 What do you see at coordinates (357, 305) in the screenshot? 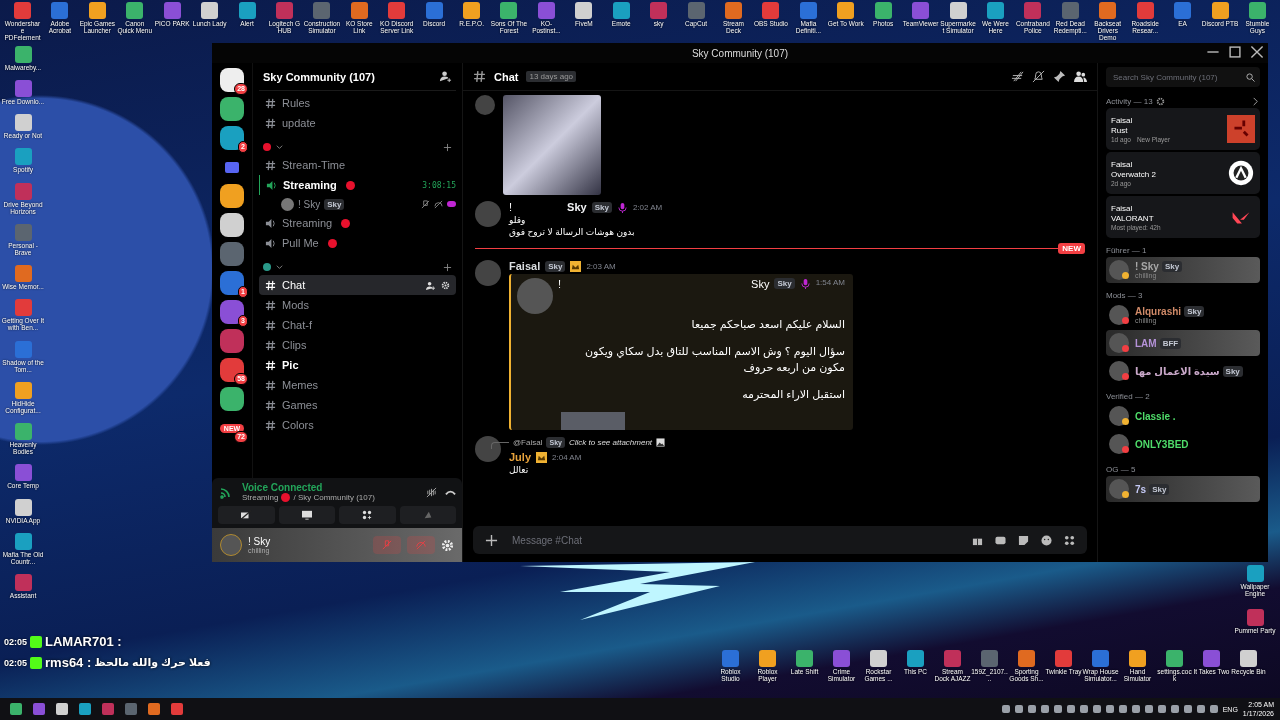
I see `channel-item: Mods` at bounding box center [357, 305].